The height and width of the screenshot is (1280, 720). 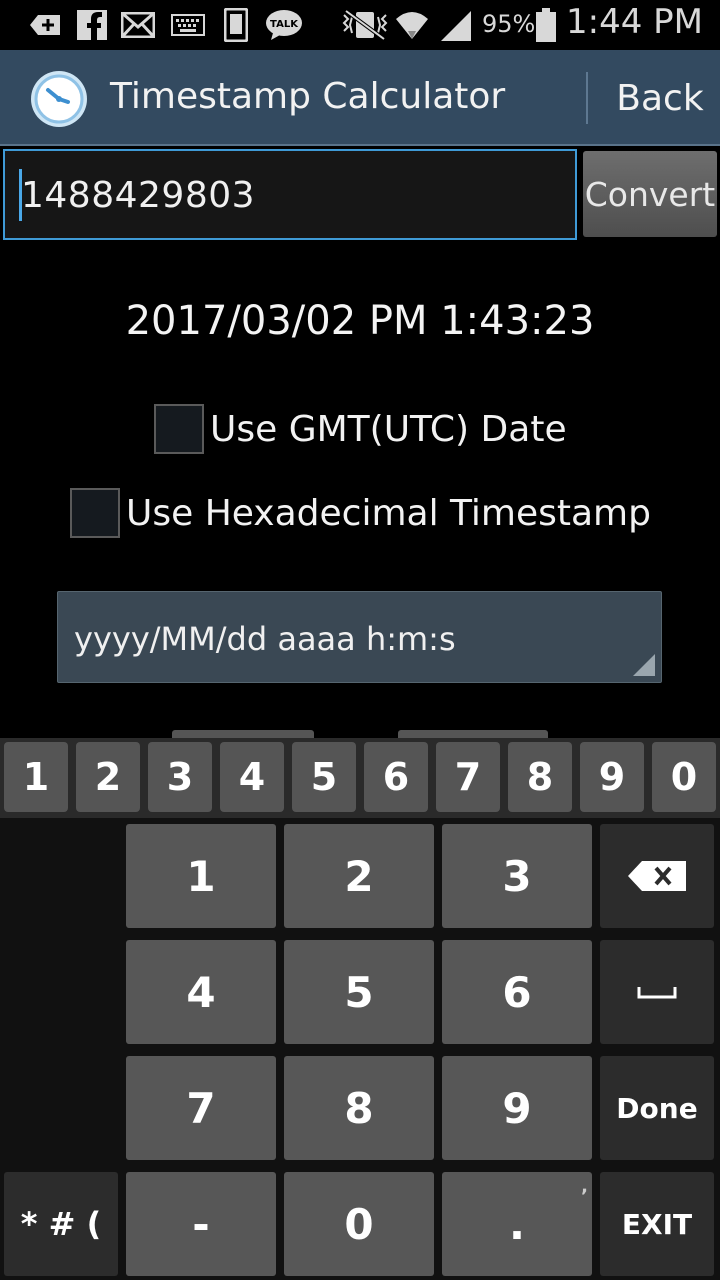 I want to click on vibrate-icon, so click(x=365, y=25).